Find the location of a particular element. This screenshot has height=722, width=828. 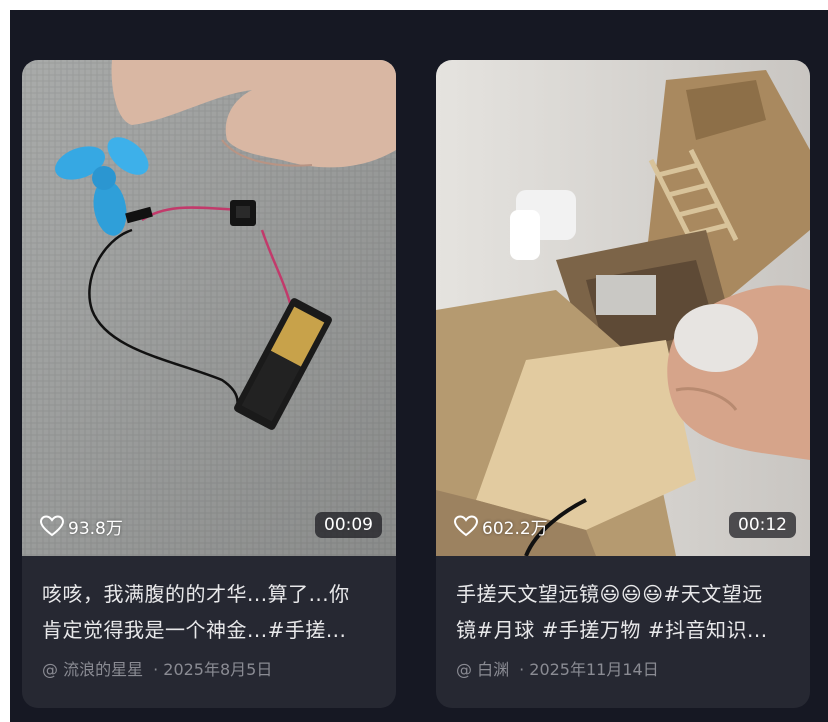

video-meta: @ 白渊 · 2025年11月14日 is located at coordinates (557, 668).